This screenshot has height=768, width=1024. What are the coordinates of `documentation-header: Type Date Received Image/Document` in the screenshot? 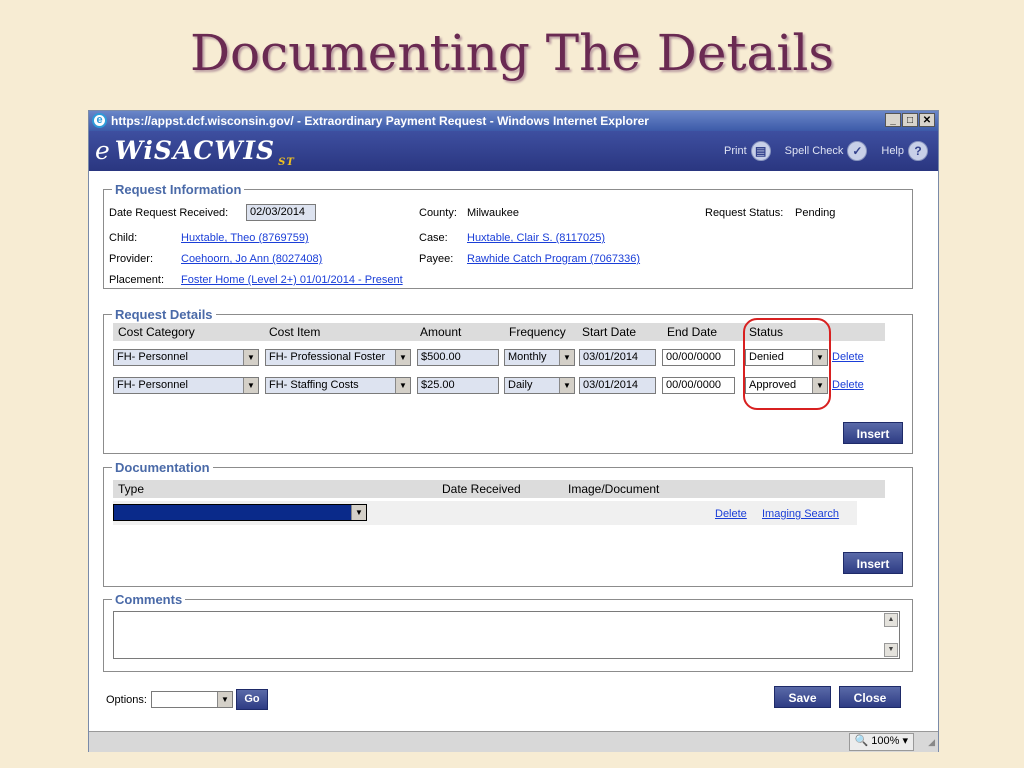 It's located at (499, 489).